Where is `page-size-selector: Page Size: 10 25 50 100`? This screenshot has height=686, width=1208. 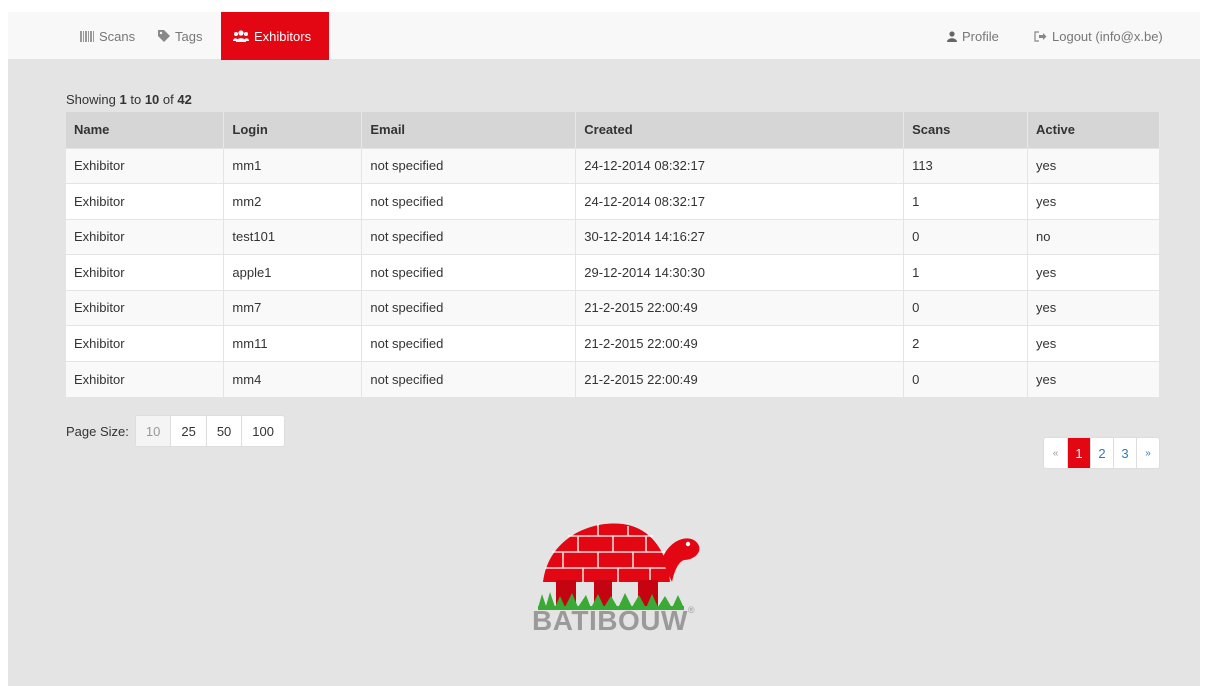 page-size-selector: Page Size: 10 25 50 100 is located at coordinates (175, 431).